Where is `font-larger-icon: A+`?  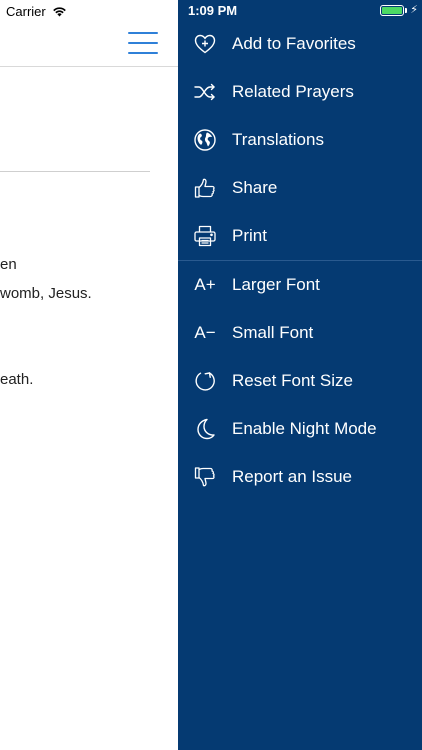
font-larger-icon: A+ is located at coordinates (205, 285).